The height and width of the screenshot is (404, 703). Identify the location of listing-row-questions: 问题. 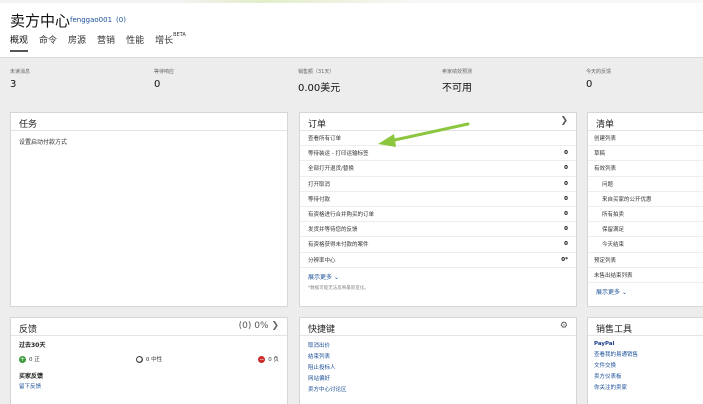
(645, 184).